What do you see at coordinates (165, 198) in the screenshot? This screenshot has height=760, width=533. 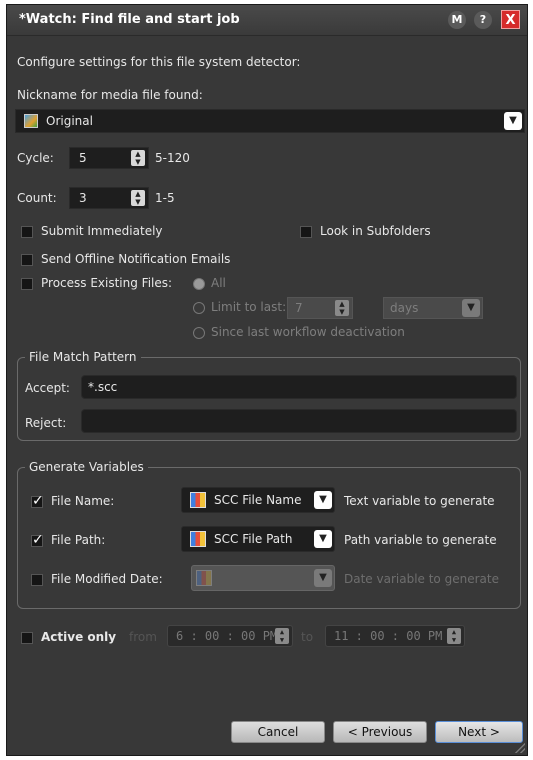 I see `count-range: 1-5` at bounding box center [165, 198].